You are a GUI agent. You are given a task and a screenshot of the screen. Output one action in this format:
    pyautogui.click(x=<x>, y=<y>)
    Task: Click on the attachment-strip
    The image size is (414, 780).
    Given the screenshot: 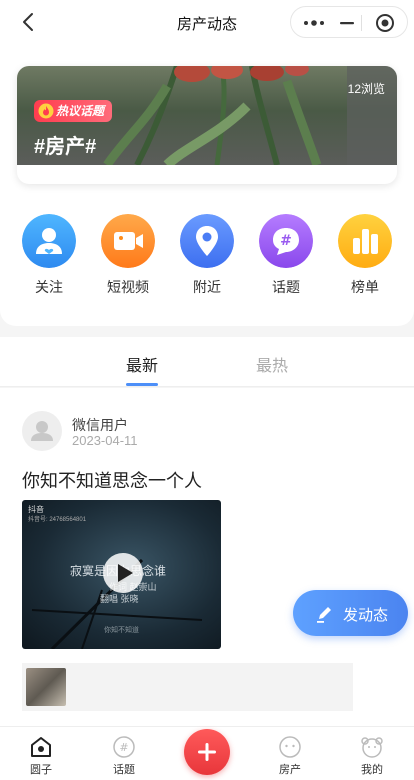 What is the action you would take?
    pyautogui.click(x=187, y=687)
    